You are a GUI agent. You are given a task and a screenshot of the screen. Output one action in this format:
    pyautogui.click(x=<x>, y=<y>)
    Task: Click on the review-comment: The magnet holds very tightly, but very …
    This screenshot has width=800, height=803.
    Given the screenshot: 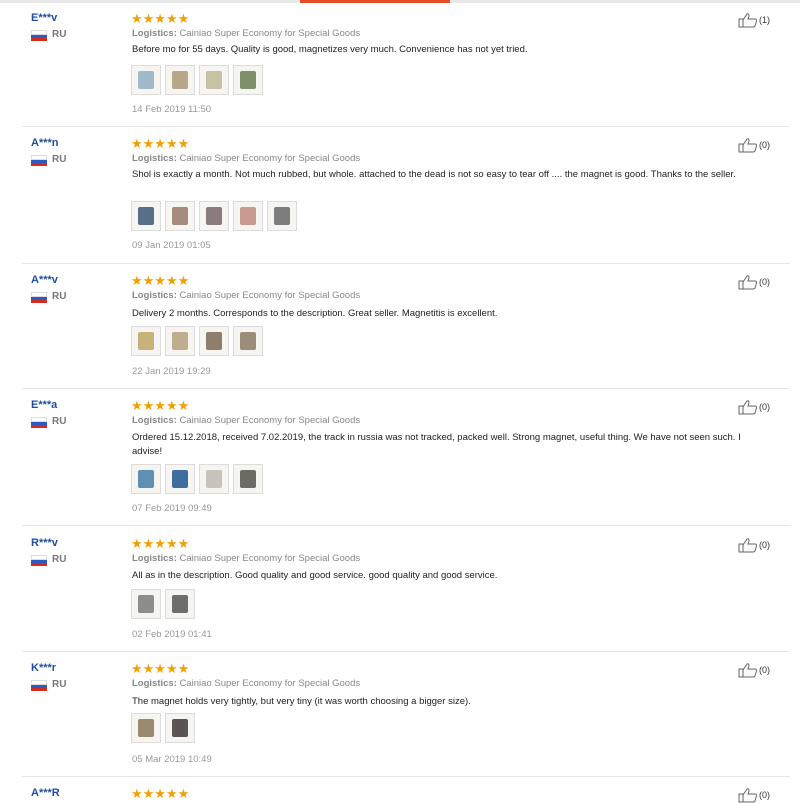 What is the action you would take?
    pyautogui.click(x=301, y=701)
    